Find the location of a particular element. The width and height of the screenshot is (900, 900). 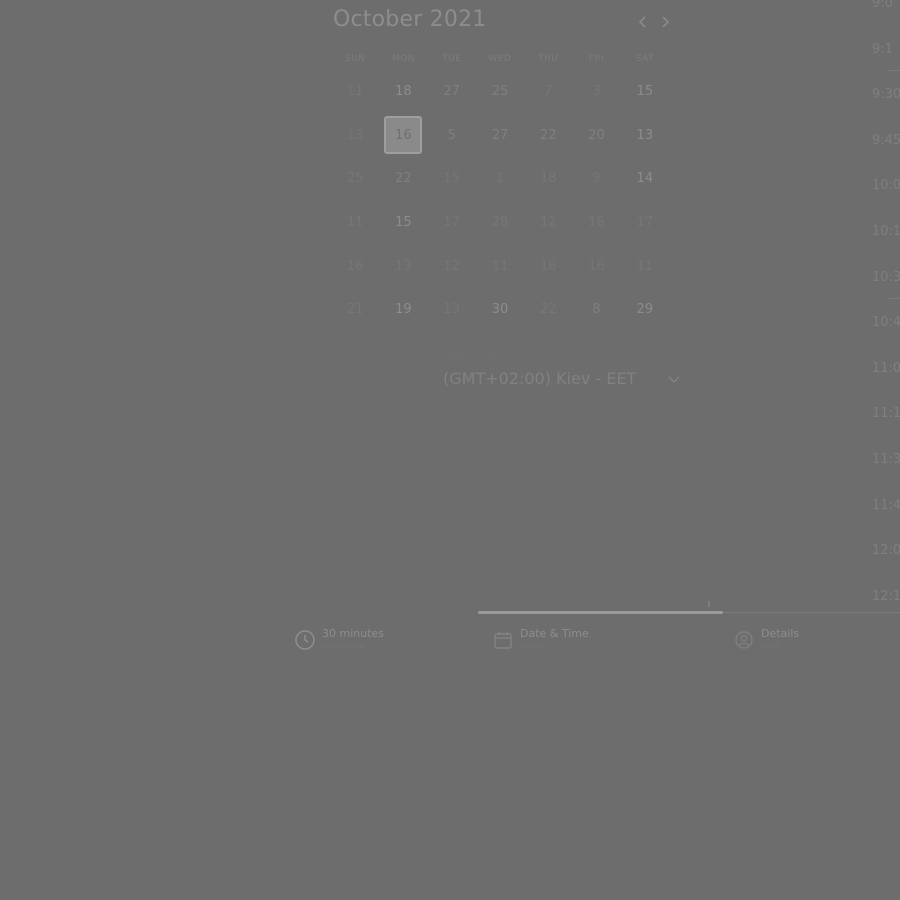

step-details: Details WHO is located at coordinates (788, 641).